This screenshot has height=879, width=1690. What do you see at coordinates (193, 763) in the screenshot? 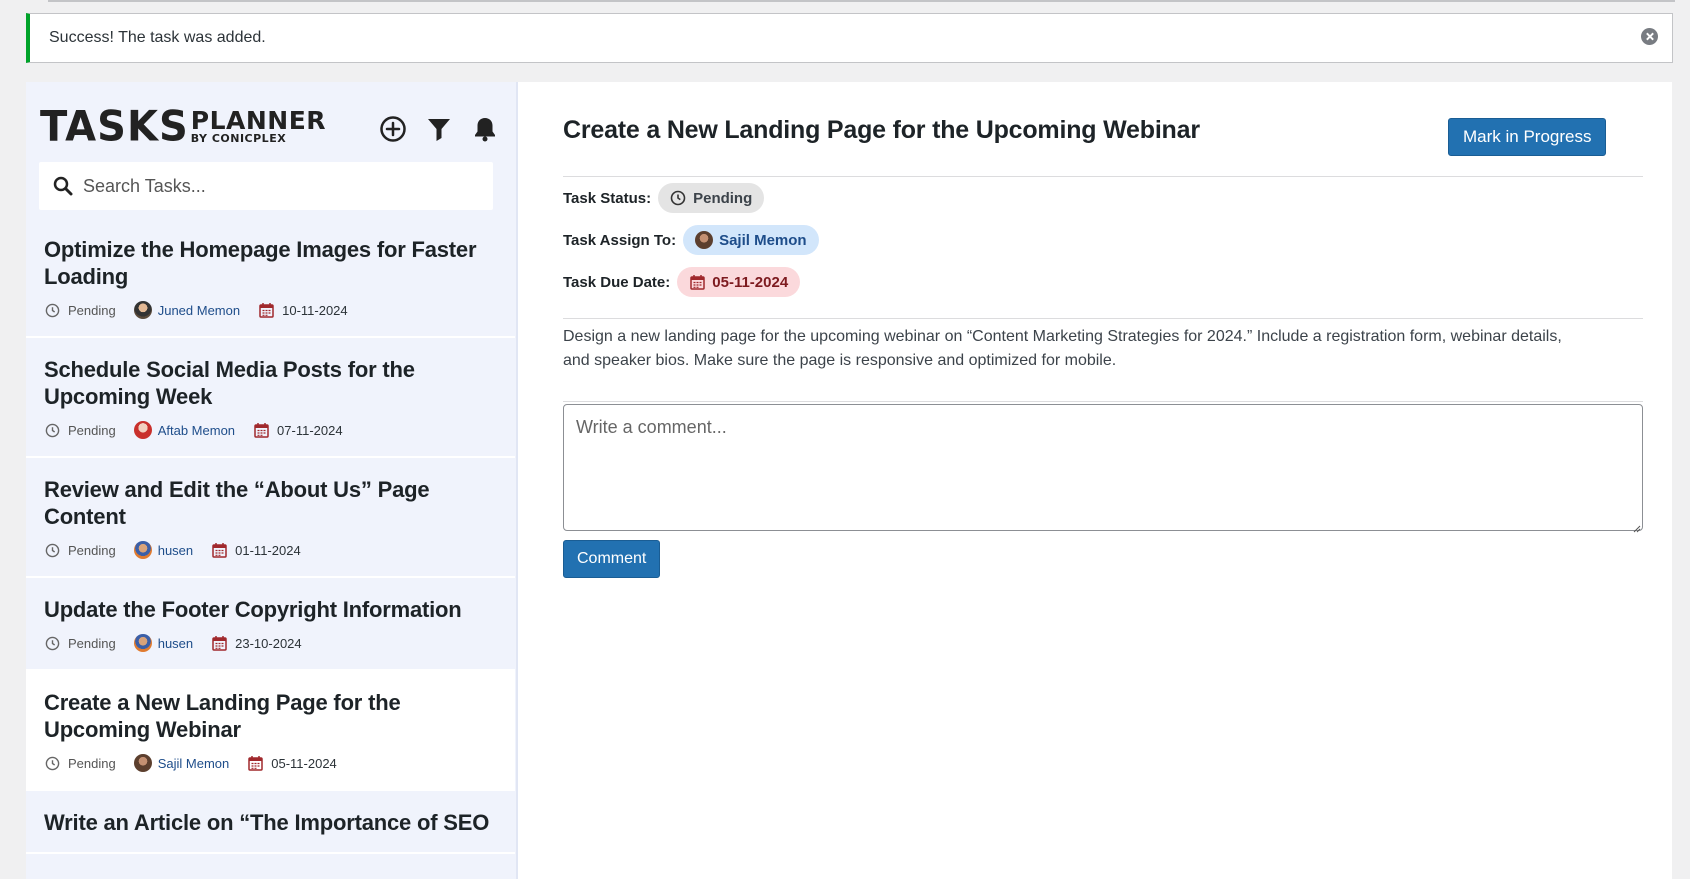
I see `task-assignee: Sajil Memon` at bounding box center [193, 763].